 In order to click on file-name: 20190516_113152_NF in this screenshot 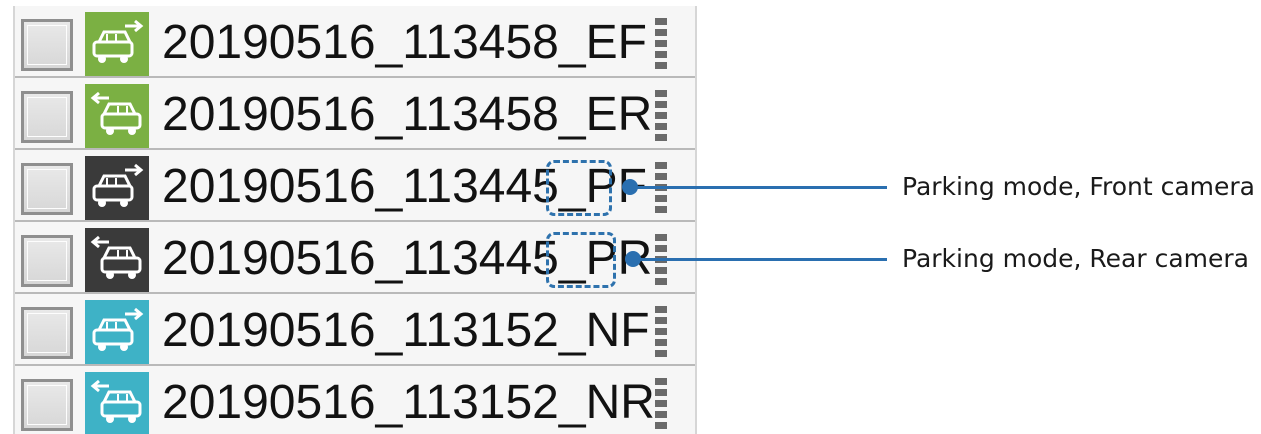, I will do `click(406, 330)`.